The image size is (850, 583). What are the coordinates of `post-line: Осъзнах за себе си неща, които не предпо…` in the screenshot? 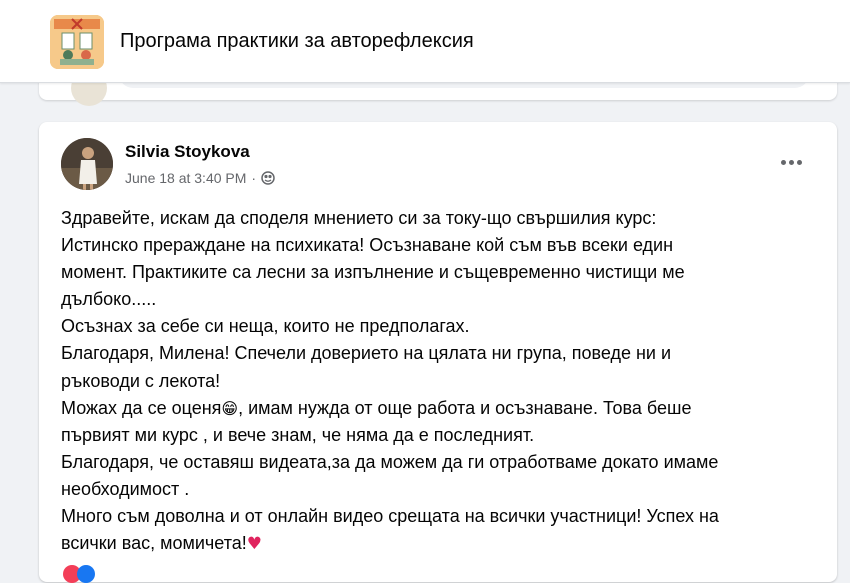 It's located at (265, 326).